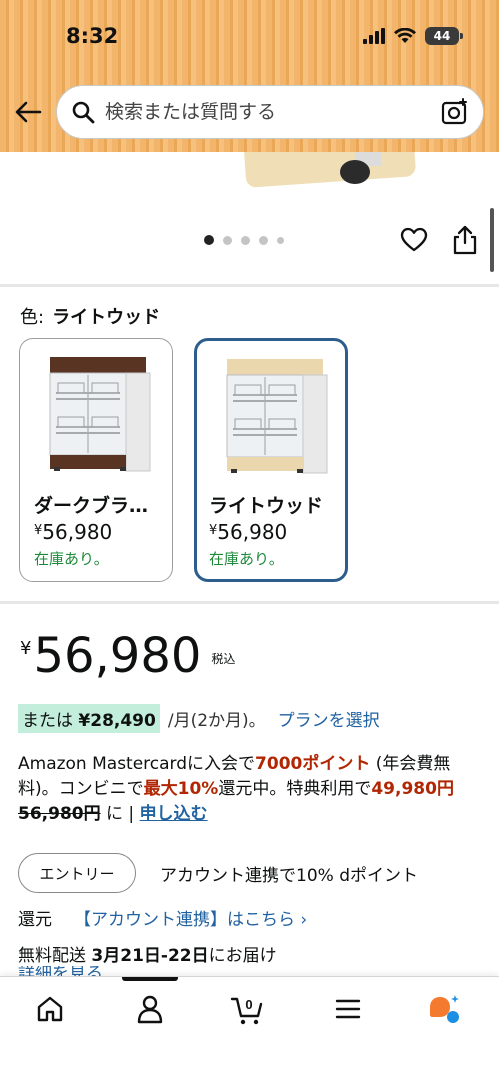  What do you see at coordinates (248, 1004) in the screenshot?
I see `cart-count: 0` at bounding box center [248, 1004].